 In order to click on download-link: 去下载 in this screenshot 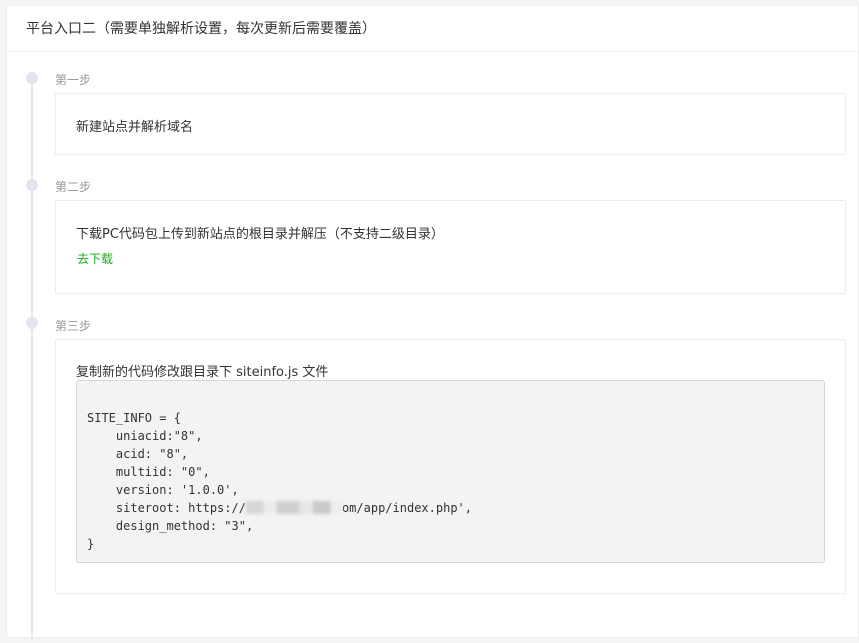, I will do `click(95, 258)`.